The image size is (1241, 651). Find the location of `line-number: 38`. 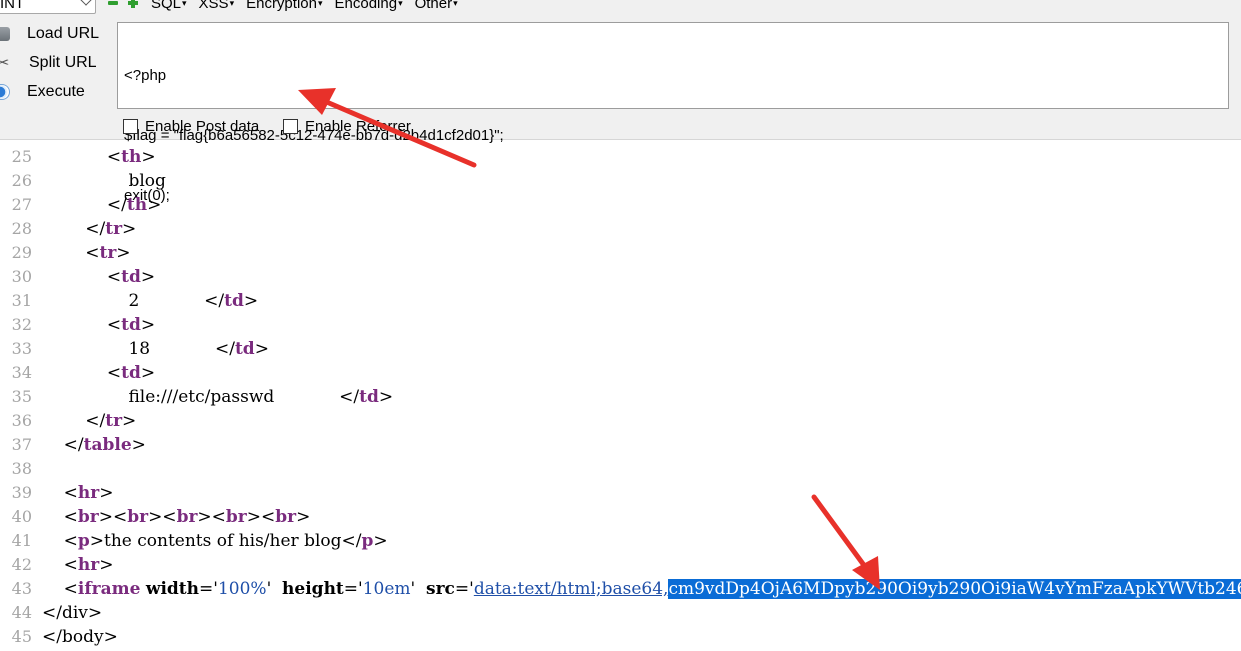

line-number: 38 is located at coordinates (21, 468).